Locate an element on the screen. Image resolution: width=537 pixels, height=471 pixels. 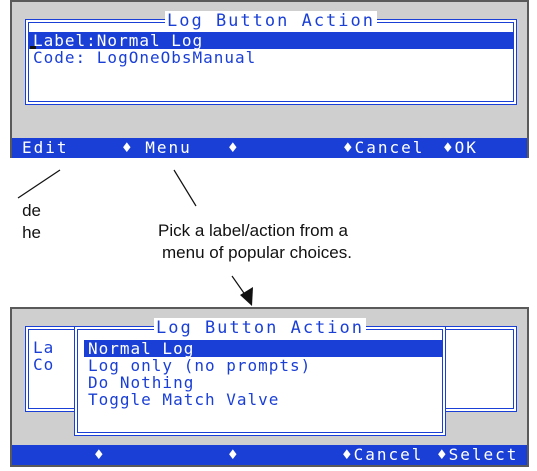
unused-key-2: ♦ is located at coordinates (234, 455).